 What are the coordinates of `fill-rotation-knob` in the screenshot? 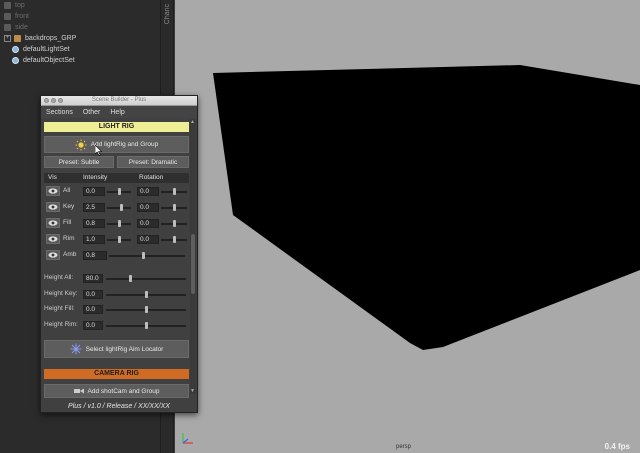 It's located at (174, 223).